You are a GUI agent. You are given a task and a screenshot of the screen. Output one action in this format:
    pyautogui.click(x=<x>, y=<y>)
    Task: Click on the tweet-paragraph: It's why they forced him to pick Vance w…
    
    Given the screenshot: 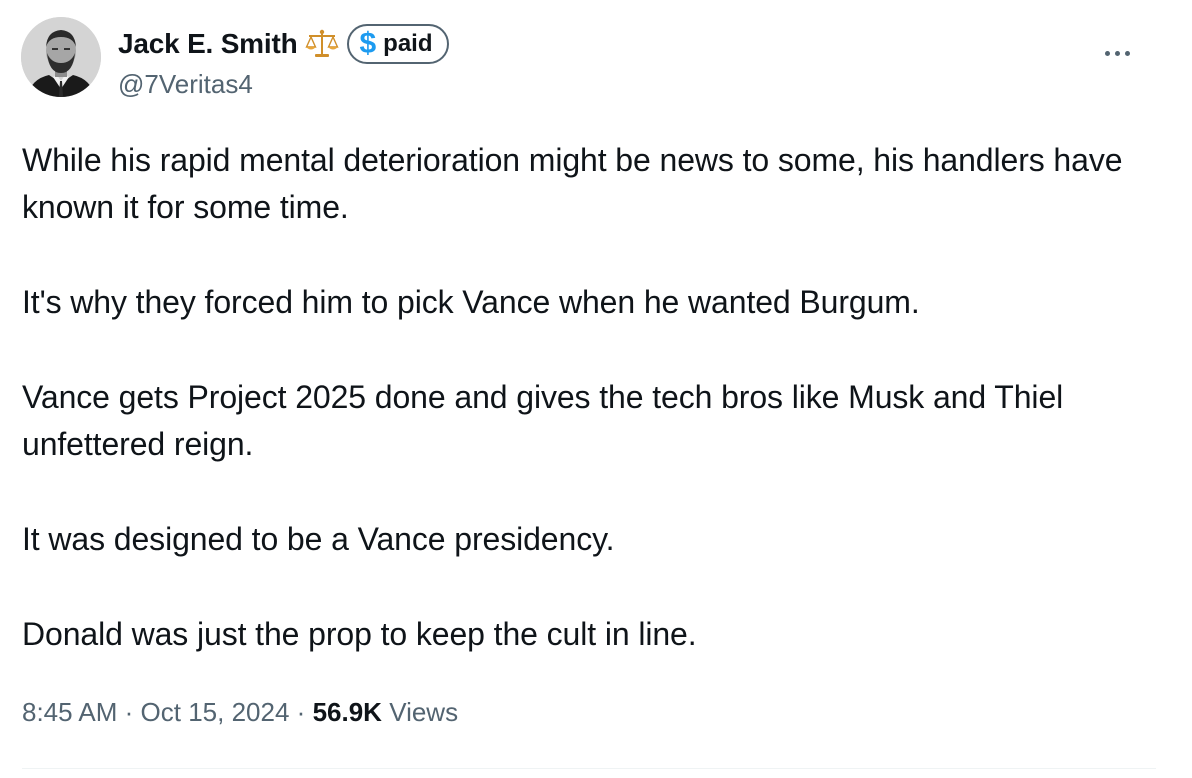 What is the action you would take?
    pyautogui.click(x=471, y=302)
    